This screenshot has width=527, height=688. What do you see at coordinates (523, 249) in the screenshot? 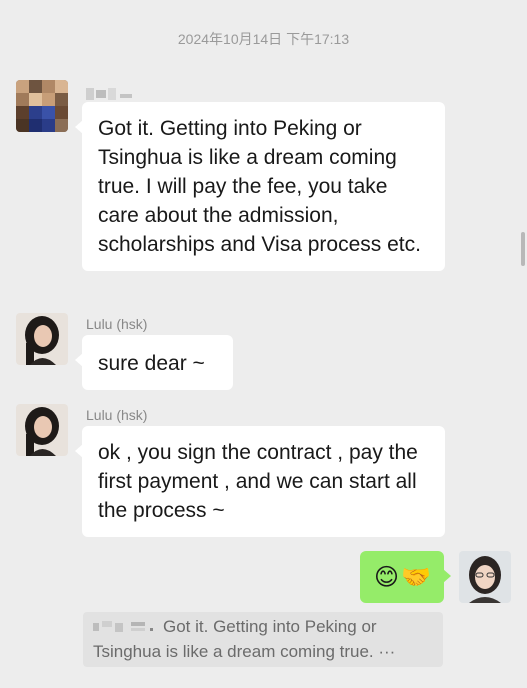
I see `scrollbar` at bounding box center [523, 249].